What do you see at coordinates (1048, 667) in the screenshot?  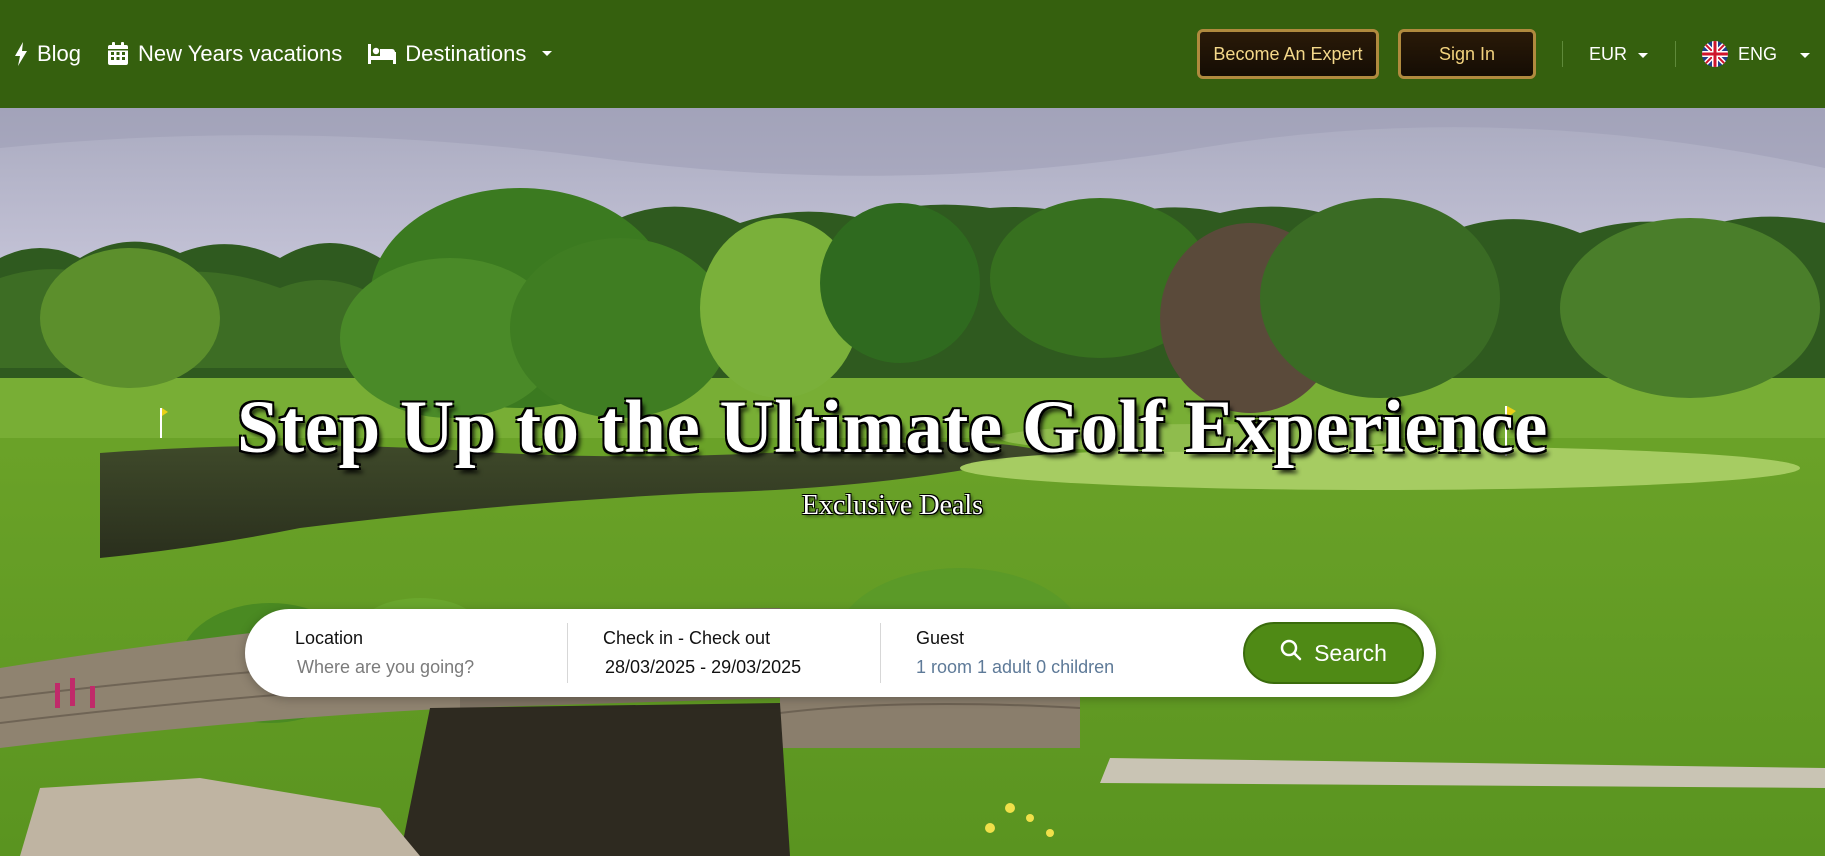 I see `guest-value: 1 room 1 adult 0 children` at bounding box center [1048, 667].